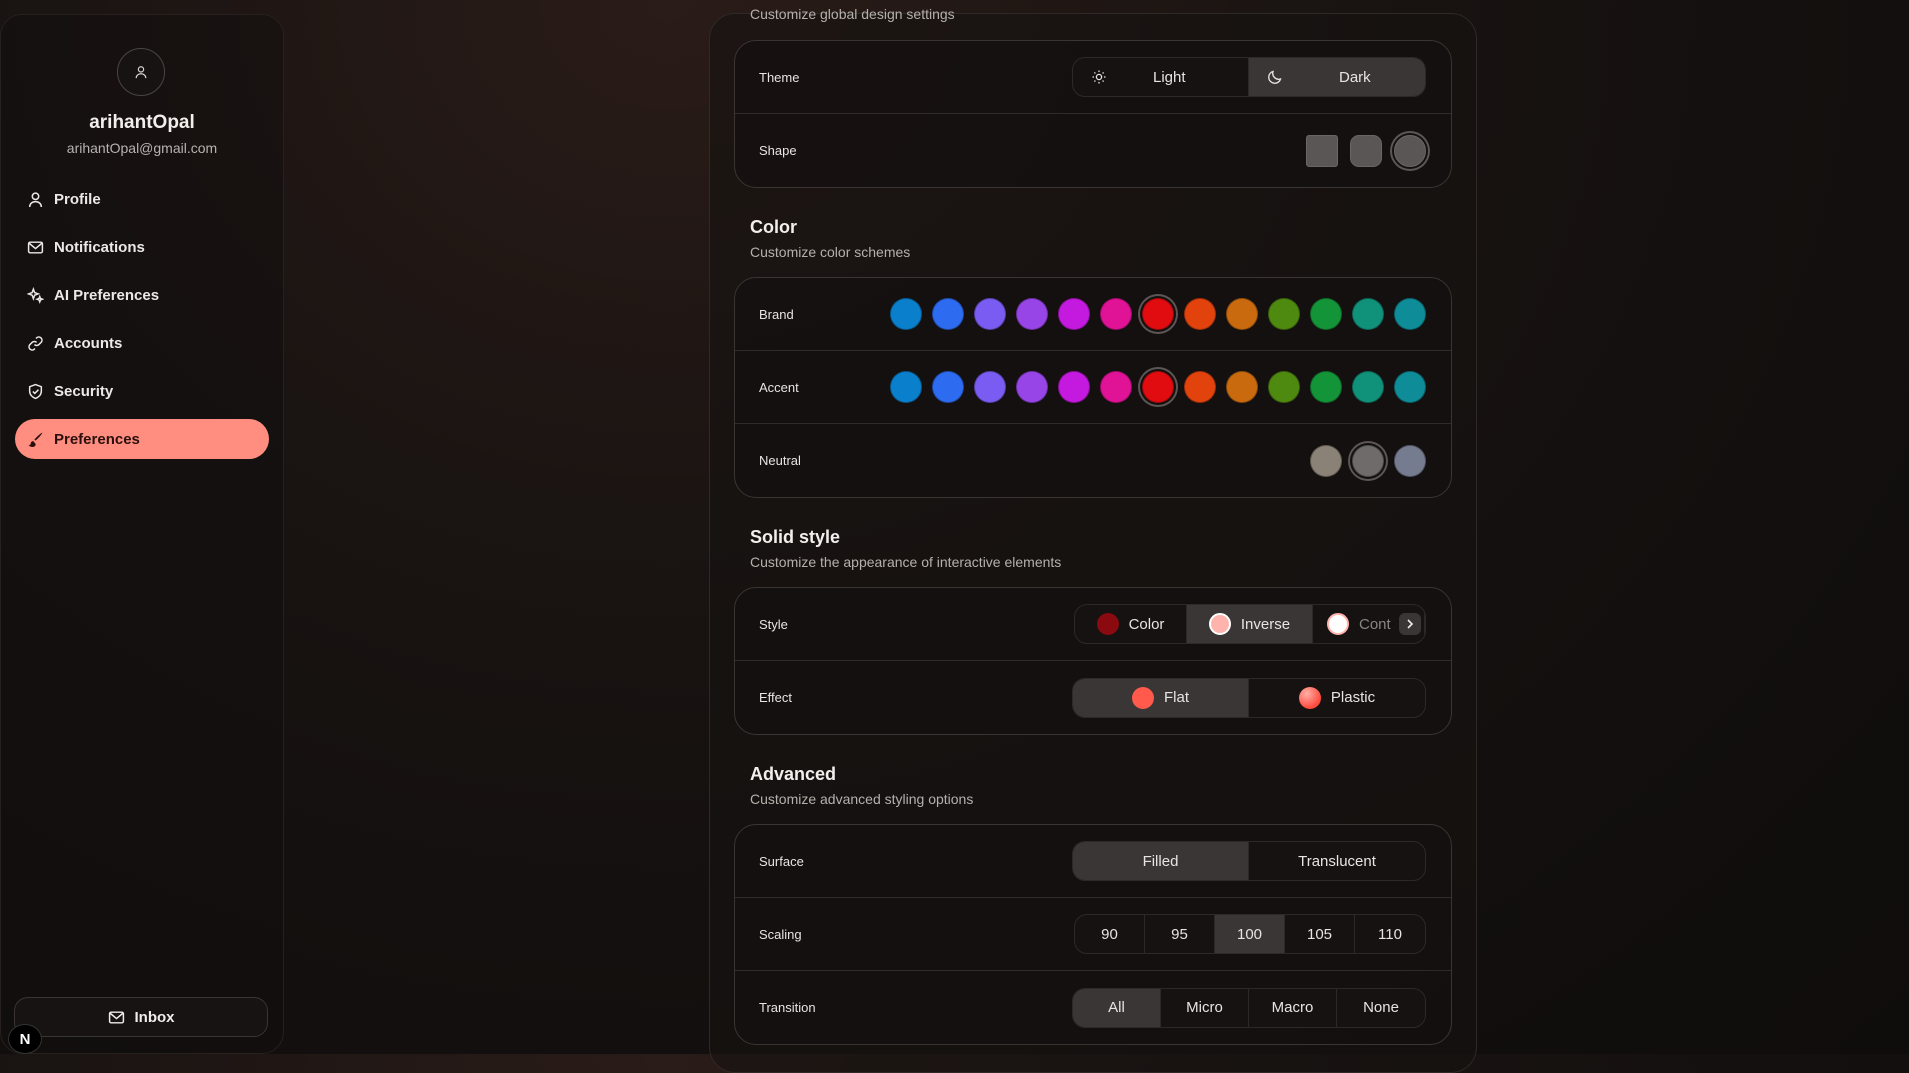 The width and height of the screenshot is (1909, 1073). Describe the element at coordinates (142, 391) in the screenshot. I see `sidebar-item-security: Security` at that location.